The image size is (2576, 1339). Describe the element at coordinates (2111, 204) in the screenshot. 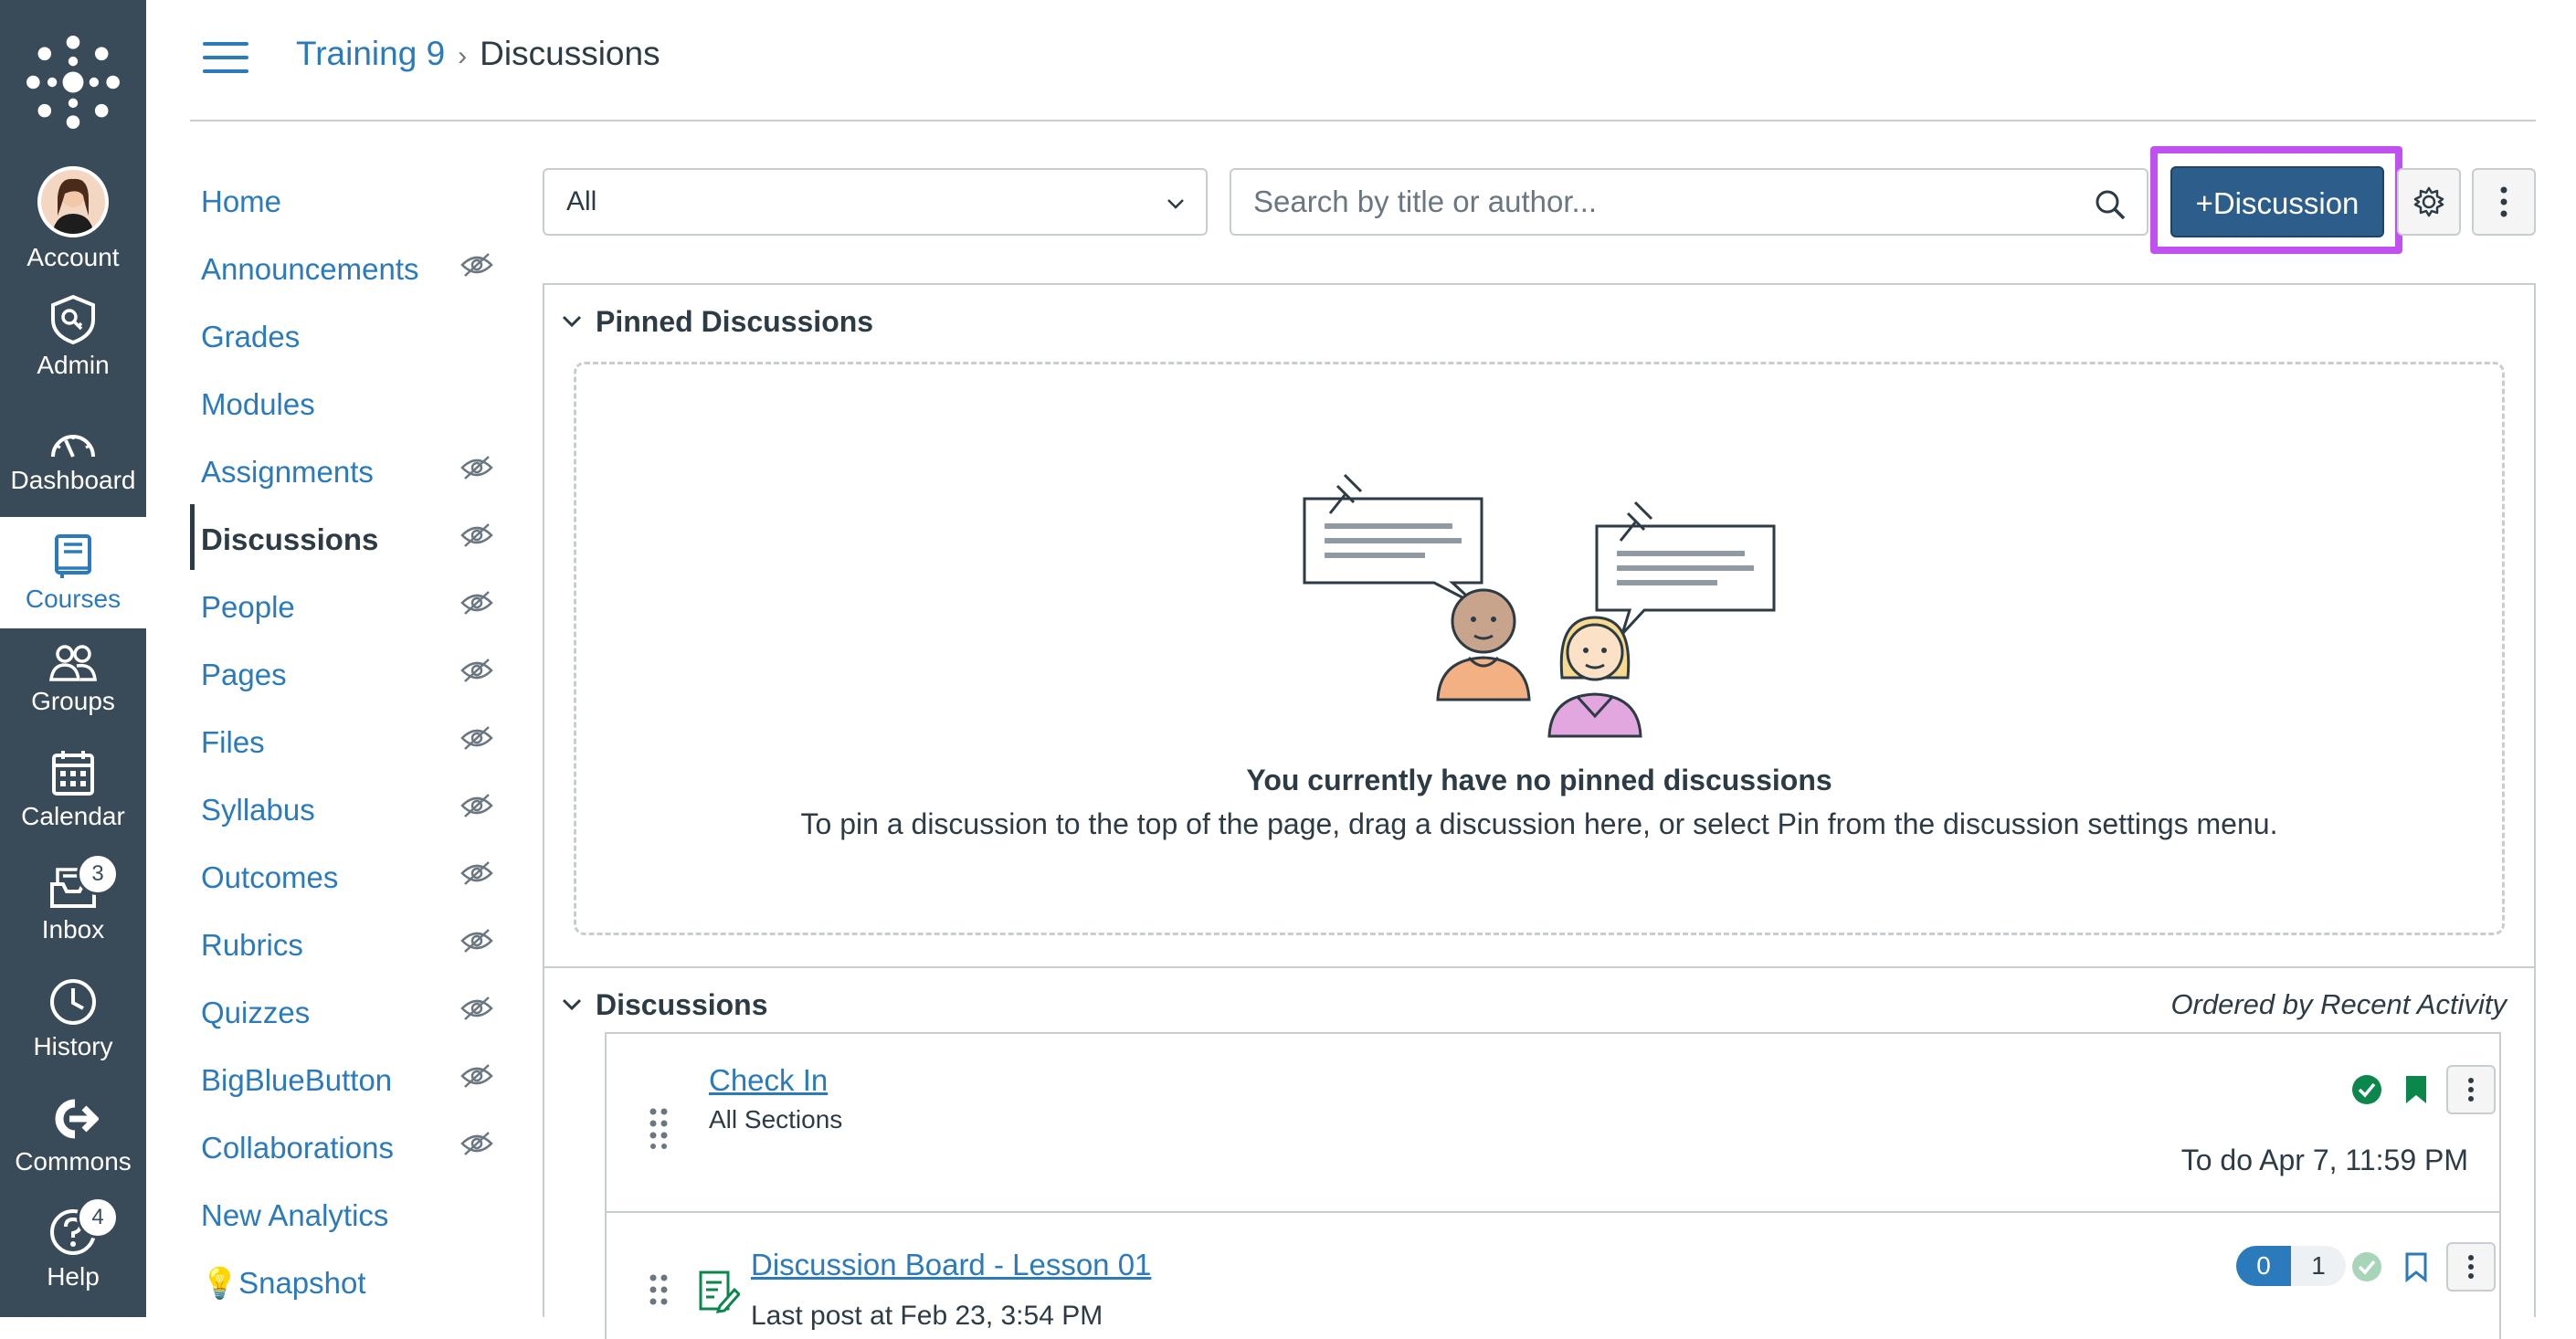

I see `search-icon` at that location.